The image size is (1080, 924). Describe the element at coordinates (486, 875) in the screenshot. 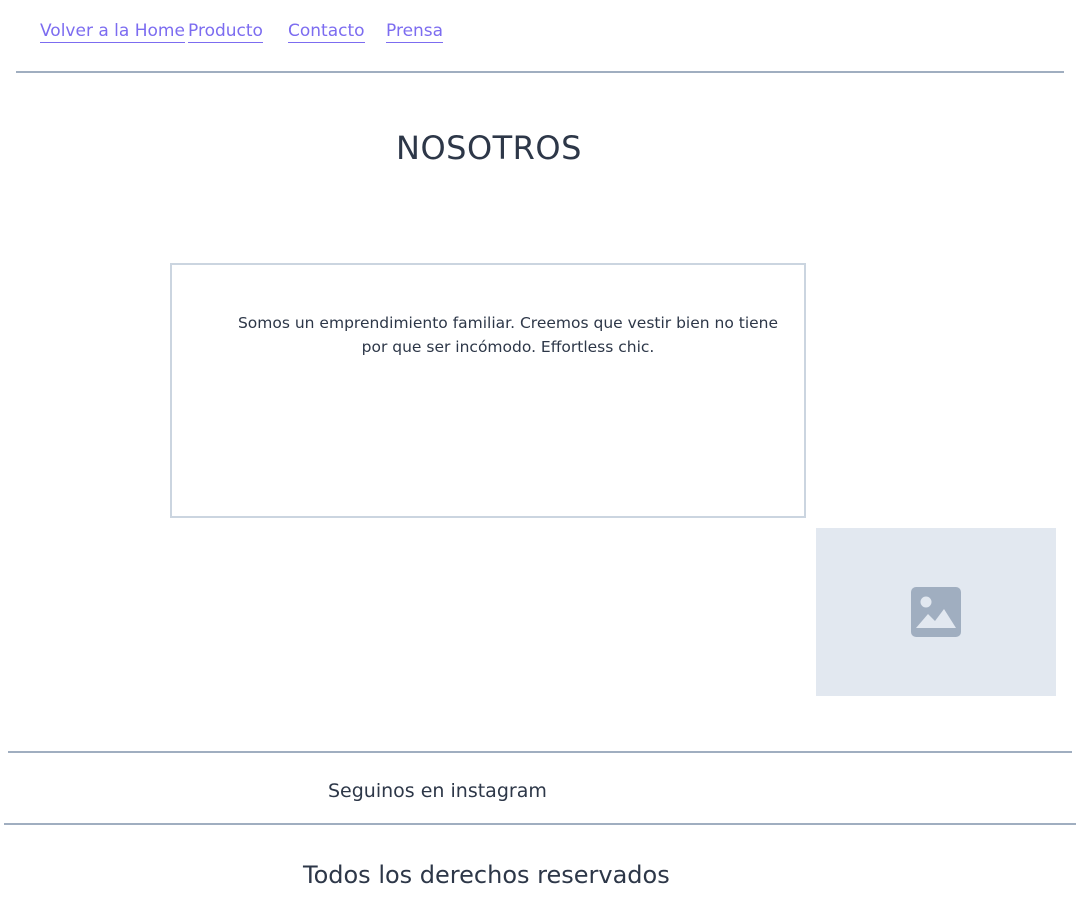

I see `footer-copyright: Todos los derechos reservados` at that location.